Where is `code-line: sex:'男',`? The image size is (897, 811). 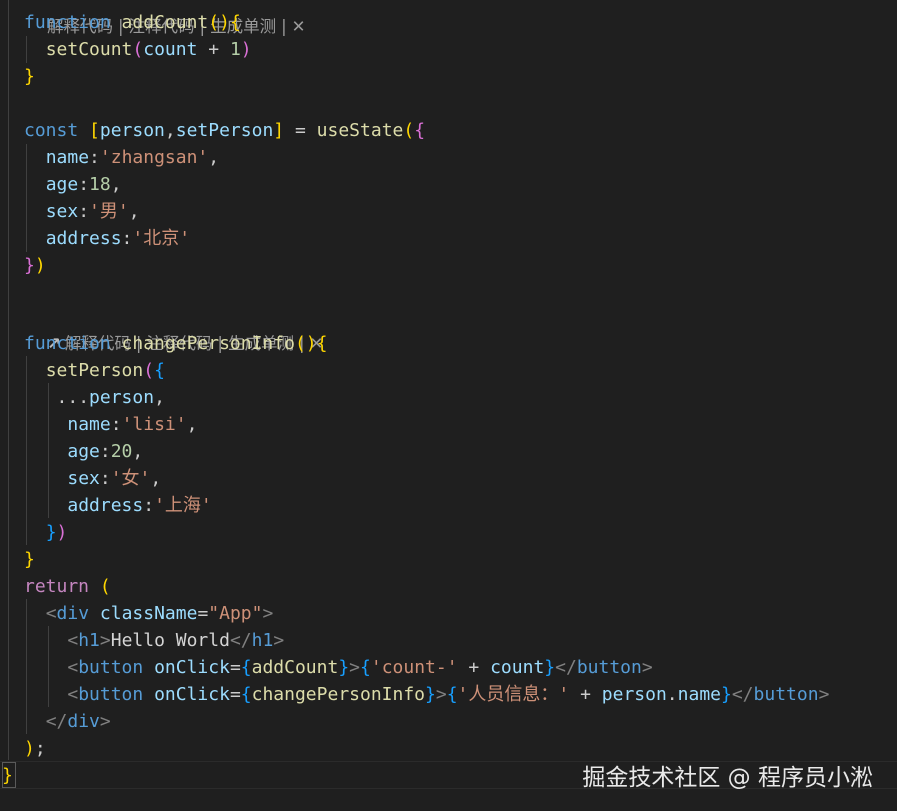 code-line: sex:'男', is located at coordinates (92, 211).